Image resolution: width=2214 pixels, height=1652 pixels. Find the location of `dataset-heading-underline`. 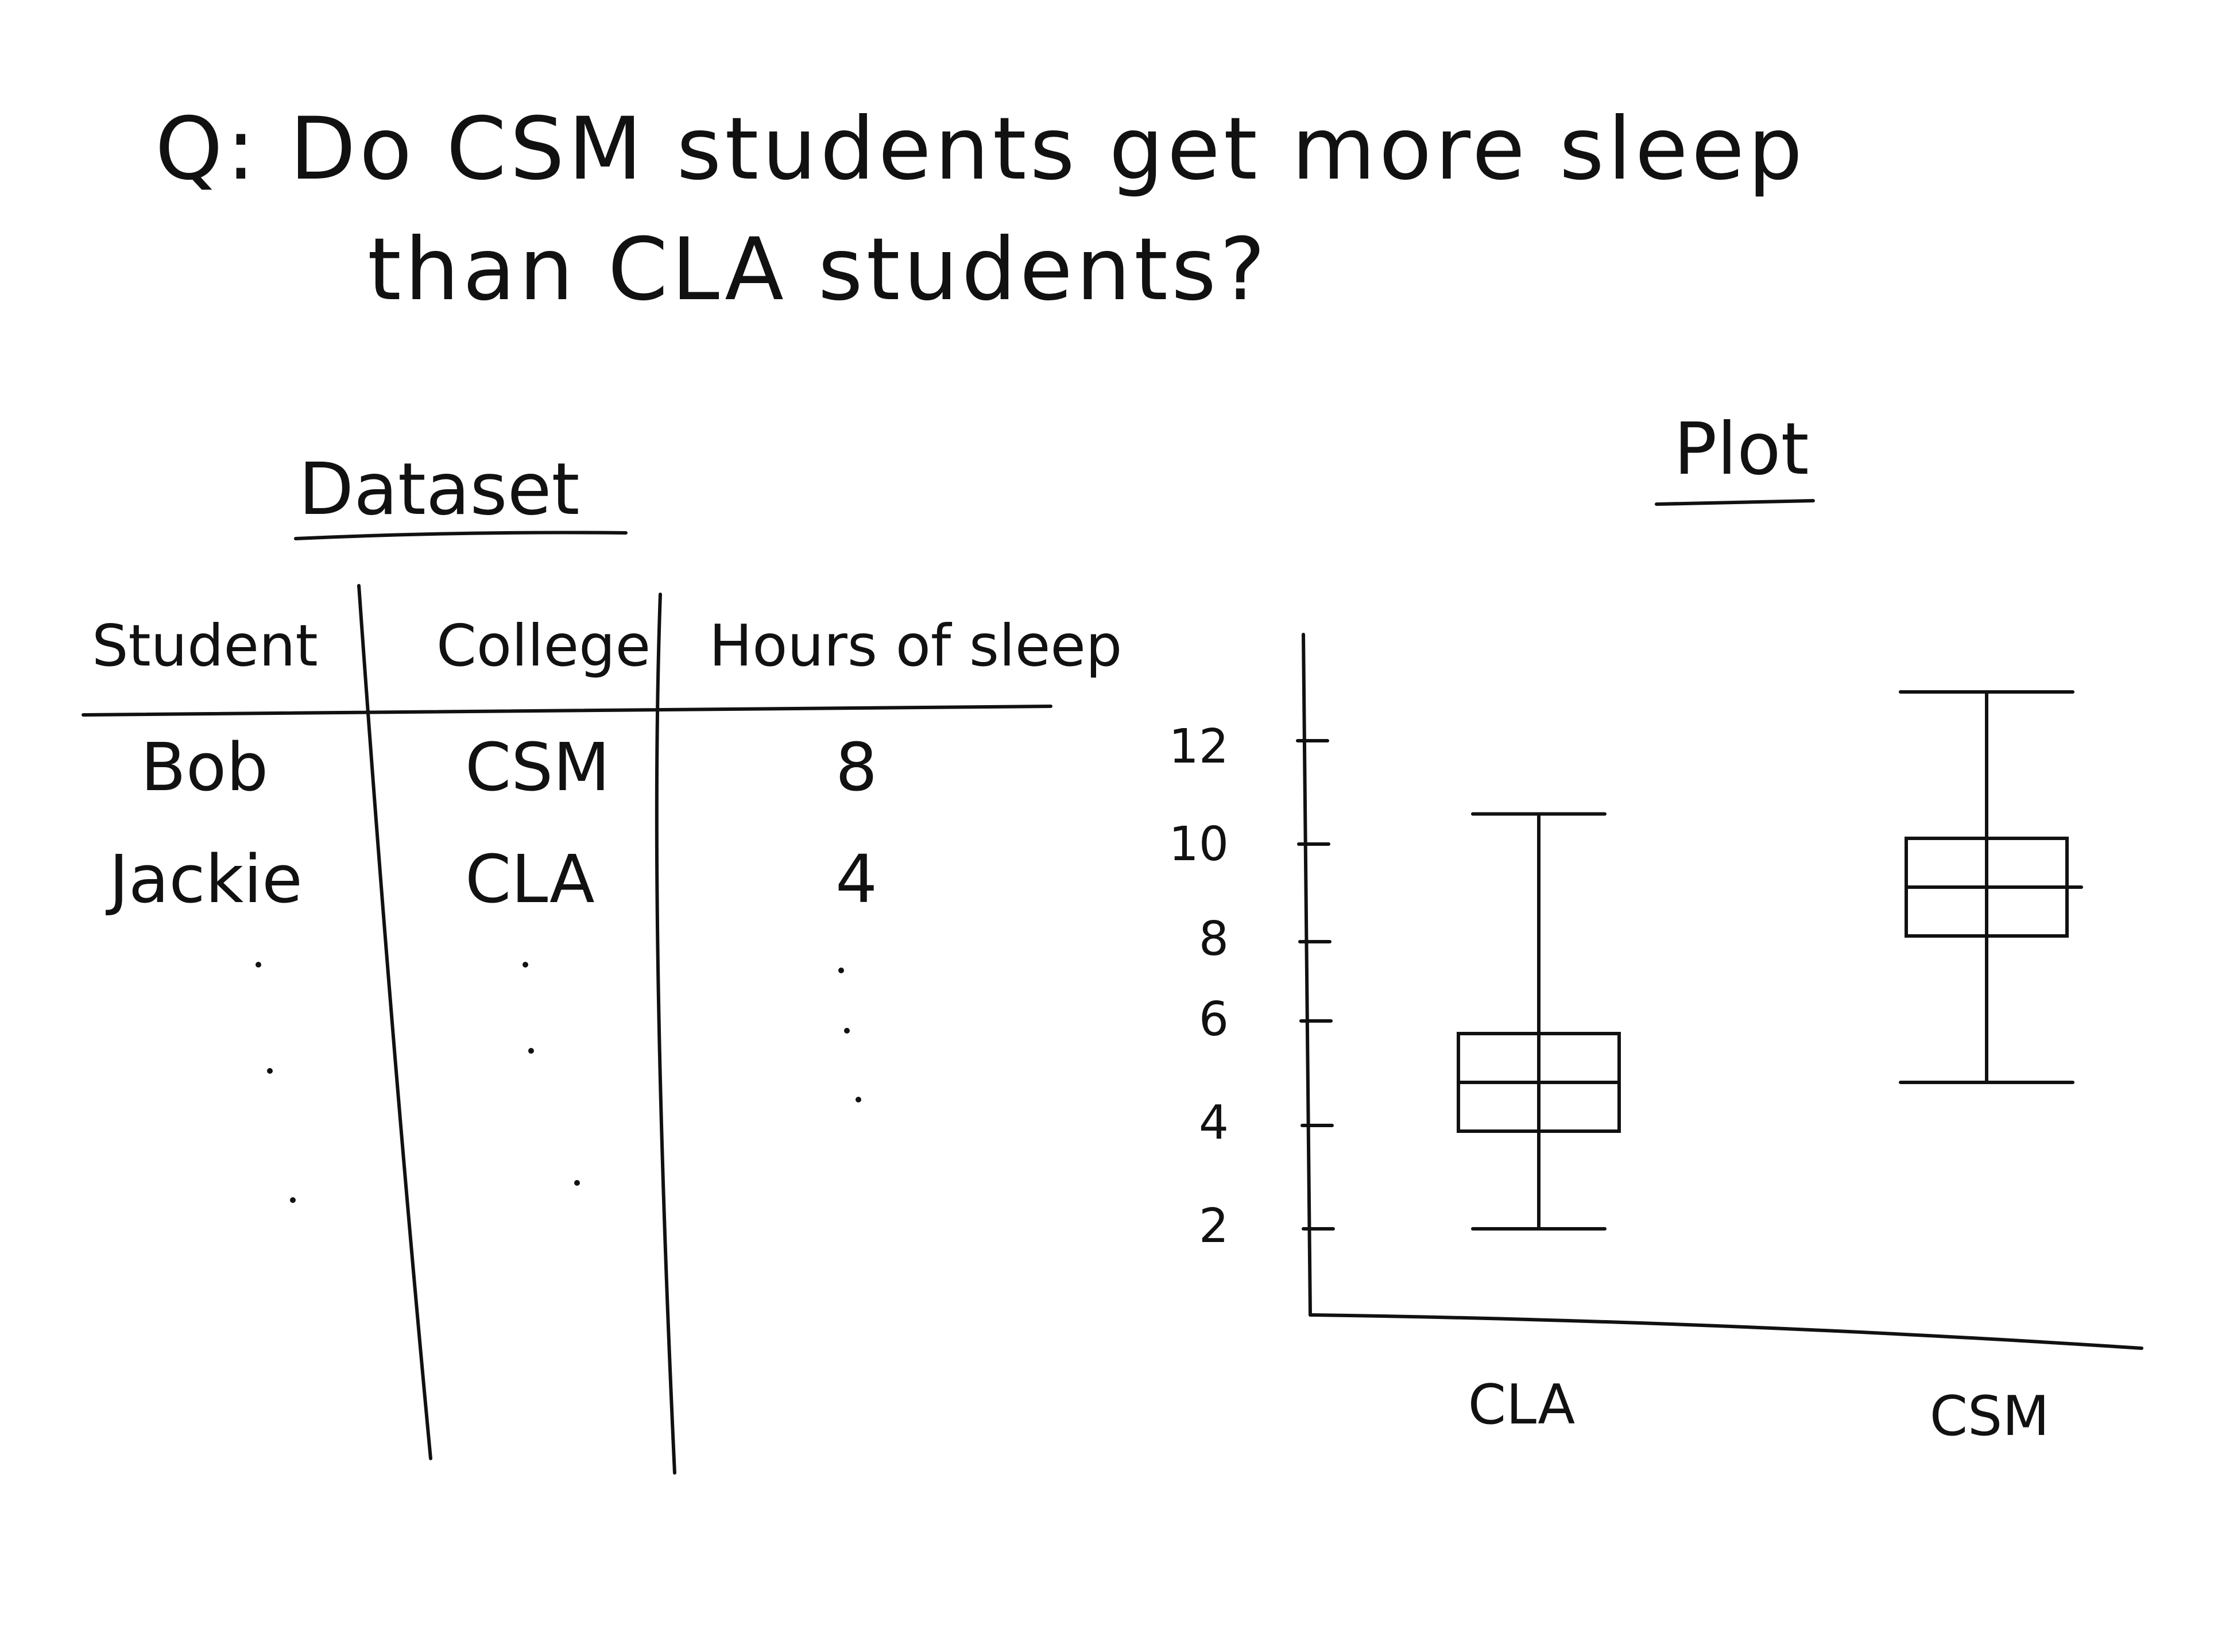

dataset-heading-underline is located at coordinates (461, 535).